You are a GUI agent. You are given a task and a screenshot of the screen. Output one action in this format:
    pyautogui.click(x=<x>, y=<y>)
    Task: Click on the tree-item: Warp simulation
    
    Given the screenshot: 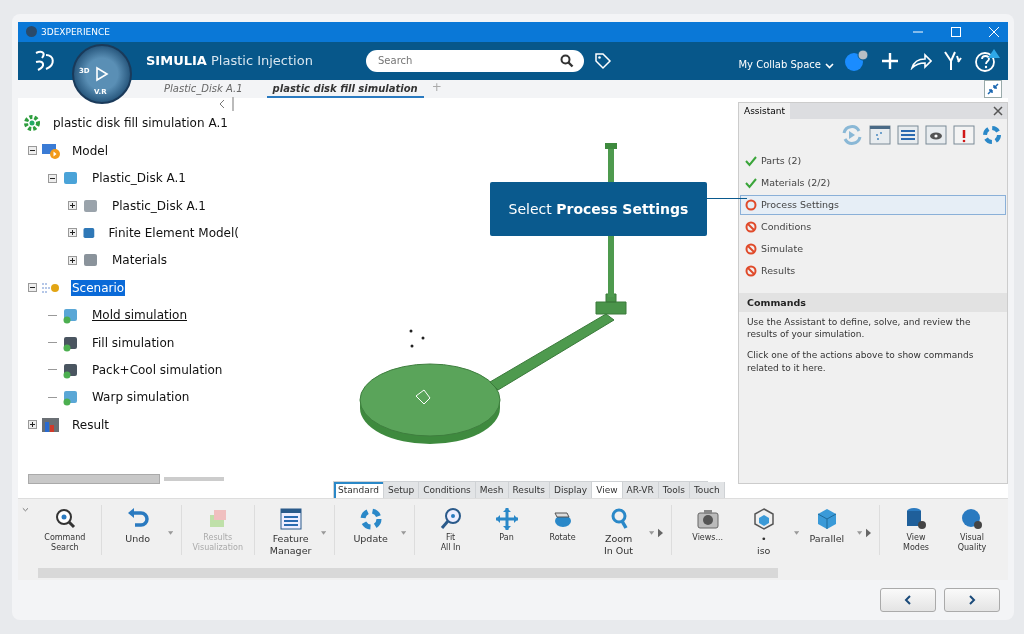 What is the action you would take?
    pyautogui.click(x=141, y=397)
    